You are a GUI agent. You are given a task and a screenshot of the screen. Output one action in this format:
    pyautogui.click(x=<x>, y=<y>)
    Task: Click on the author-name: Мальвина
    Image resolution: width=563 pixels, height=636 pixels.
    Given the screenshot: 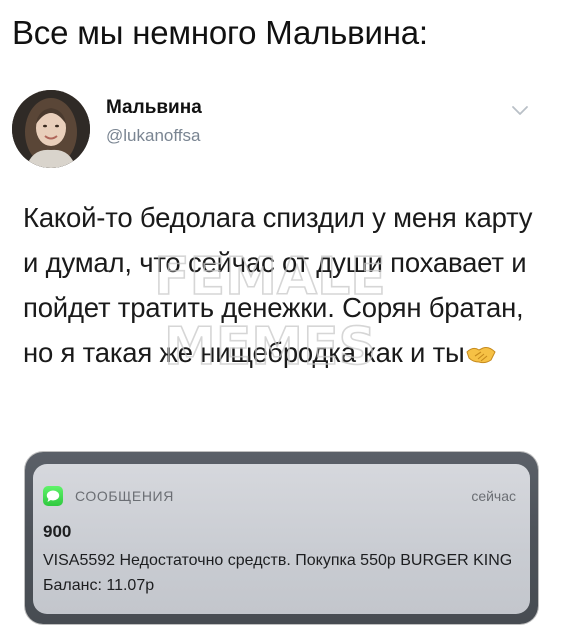 What is the action you would take?
    pyautogui.click(x=154, y=108)
    